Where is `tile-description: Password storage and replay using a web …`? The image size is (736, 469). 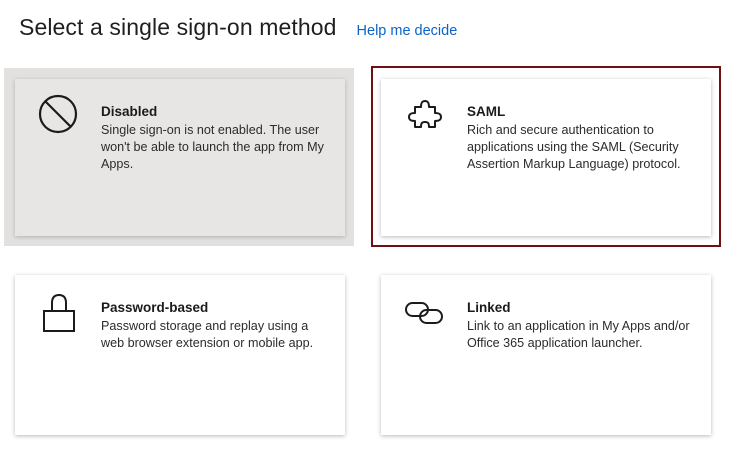
tile-description: Password storage and replay using a web … is located at coordinates (207, 334).